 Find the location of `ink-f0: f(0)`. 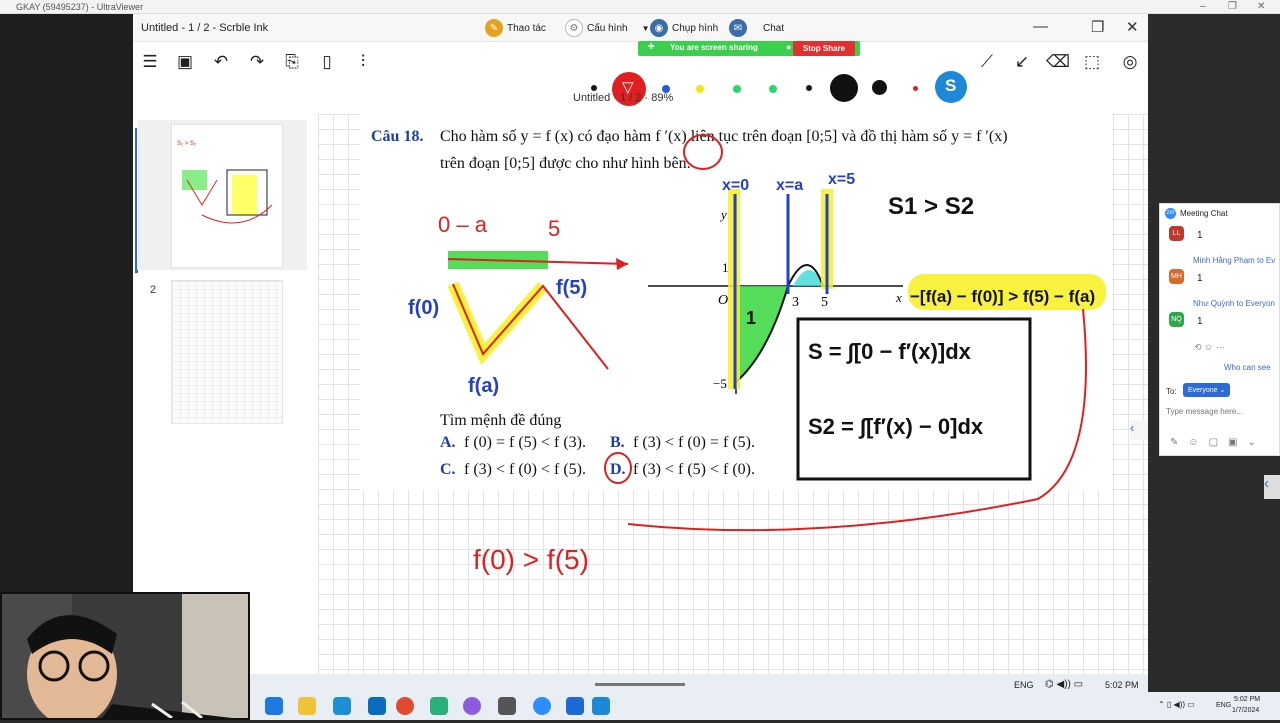

ink-f0: f(0) is located at coordinates (423, 308).